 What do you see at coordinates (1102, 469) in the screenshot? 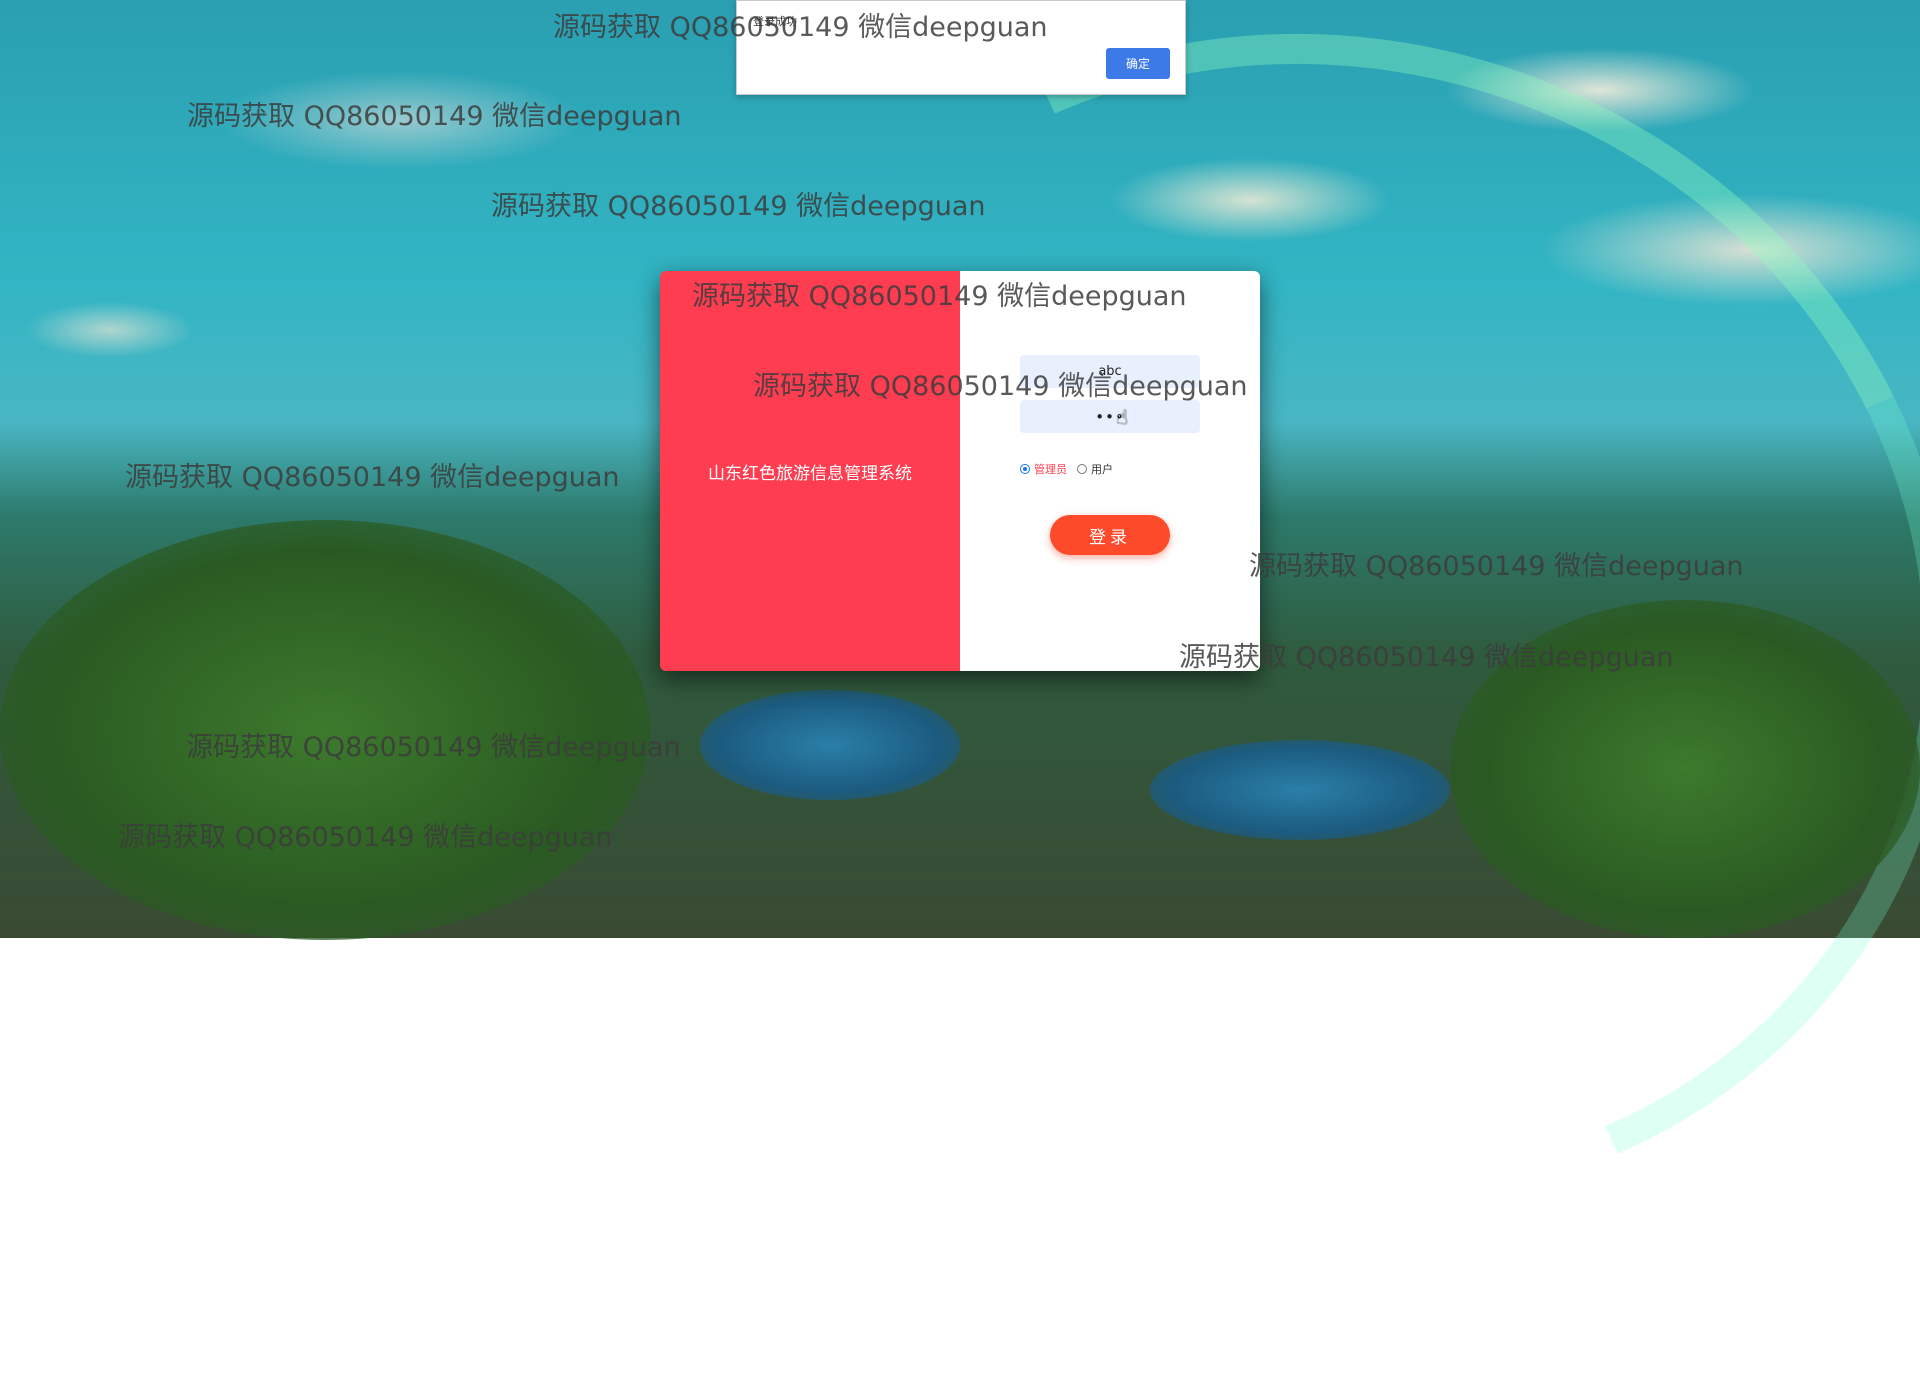
I see `role-user-label: 用户` at bounding box center [1102, 469].